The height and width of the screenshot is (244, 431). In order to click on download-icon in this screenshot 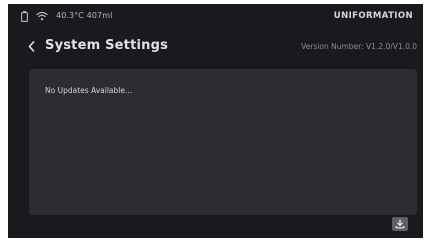, I will do `click(400, 224)`.